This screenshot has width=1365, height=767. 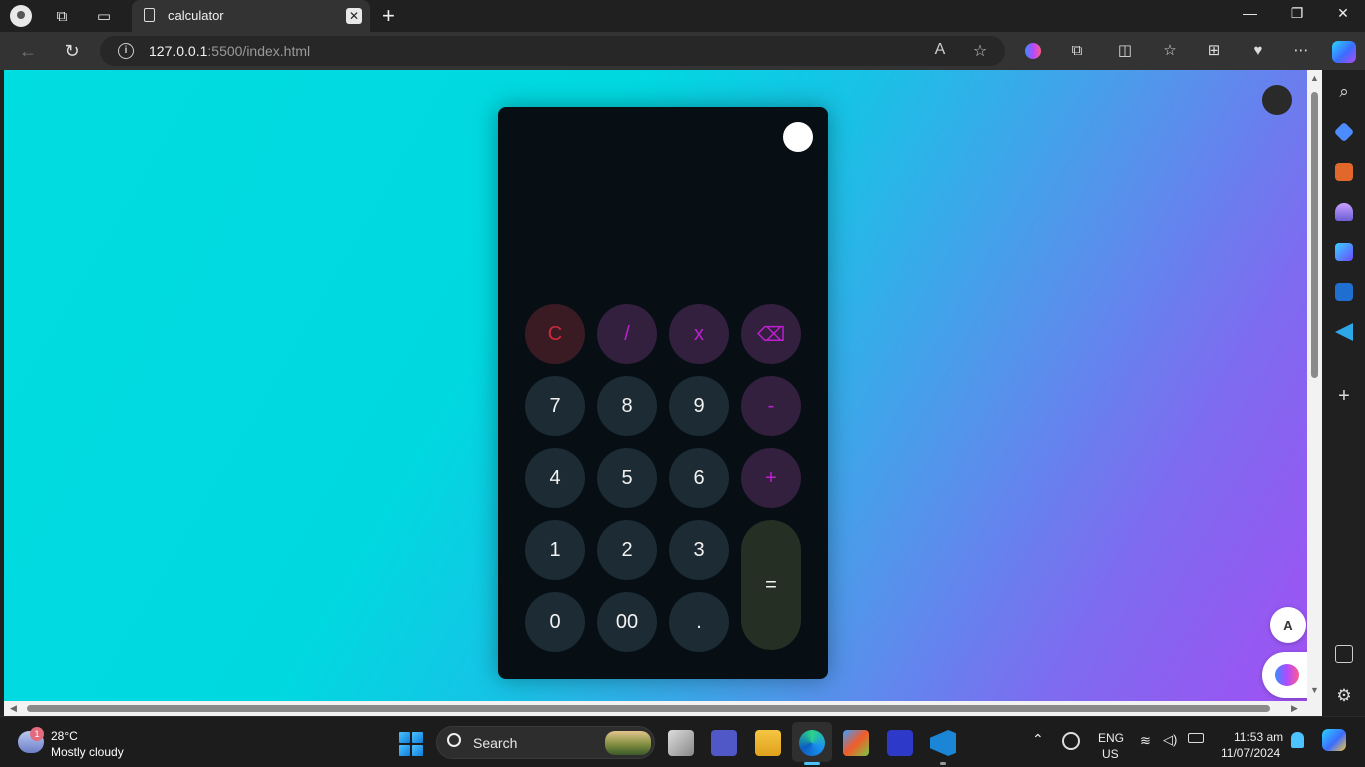 I want to click on site-info-icon: i, so click(x=126, y=51).